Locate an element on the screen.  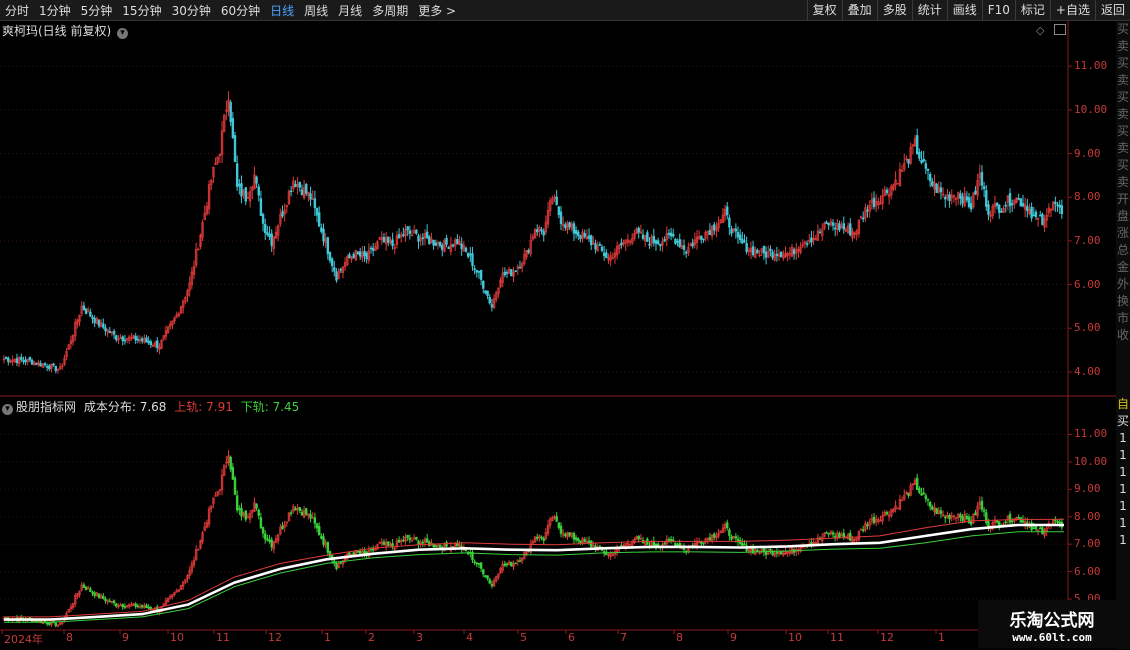
date-tick-label: 9 is located at coordinates (733, 637).